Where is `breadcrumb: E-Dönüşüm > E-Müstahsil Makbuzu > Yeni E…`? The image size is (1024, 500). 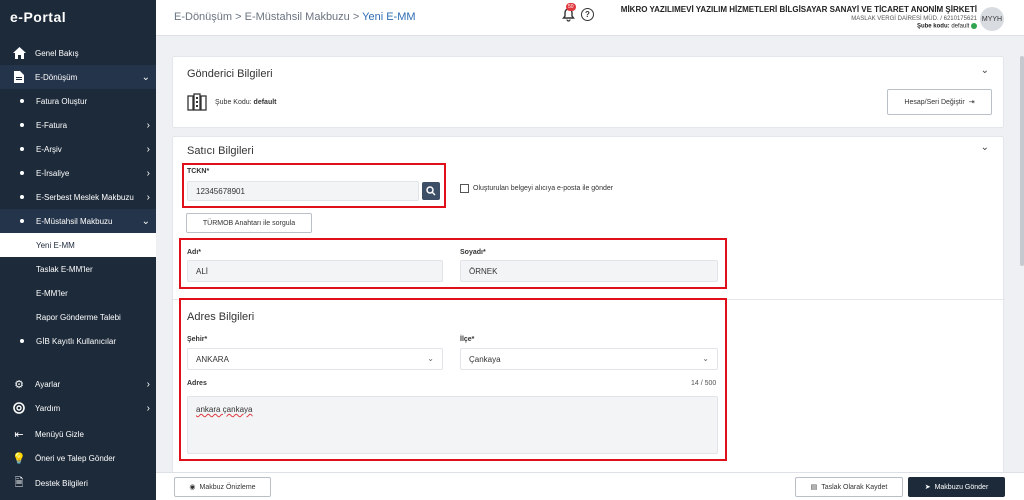
breadcrumb: E-Dönüşüm > E-Müstahsil Makbuzu > Yeni E… is located at coordinates (295, 17).